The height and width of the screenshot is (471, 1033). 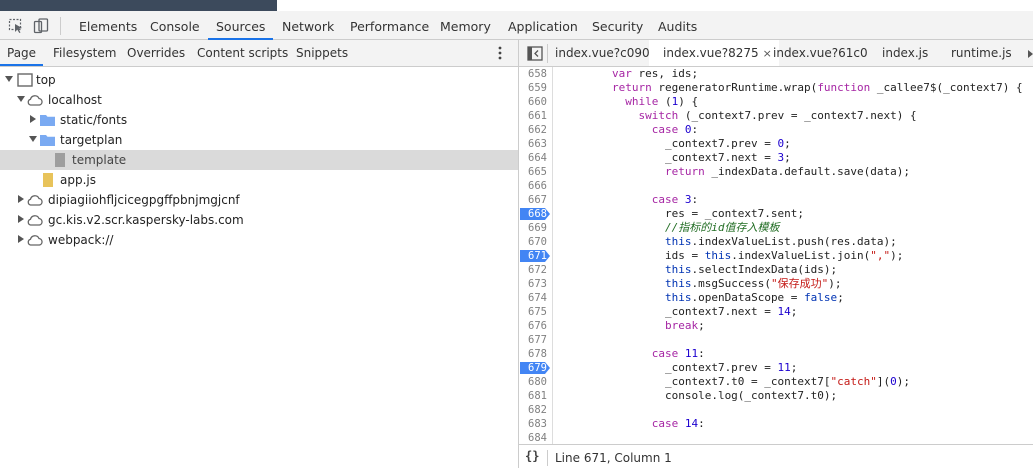 What do you see at coordinates (47, 140) in the screenshot?
I see `folder-icon` at bounding box center [47, 140].